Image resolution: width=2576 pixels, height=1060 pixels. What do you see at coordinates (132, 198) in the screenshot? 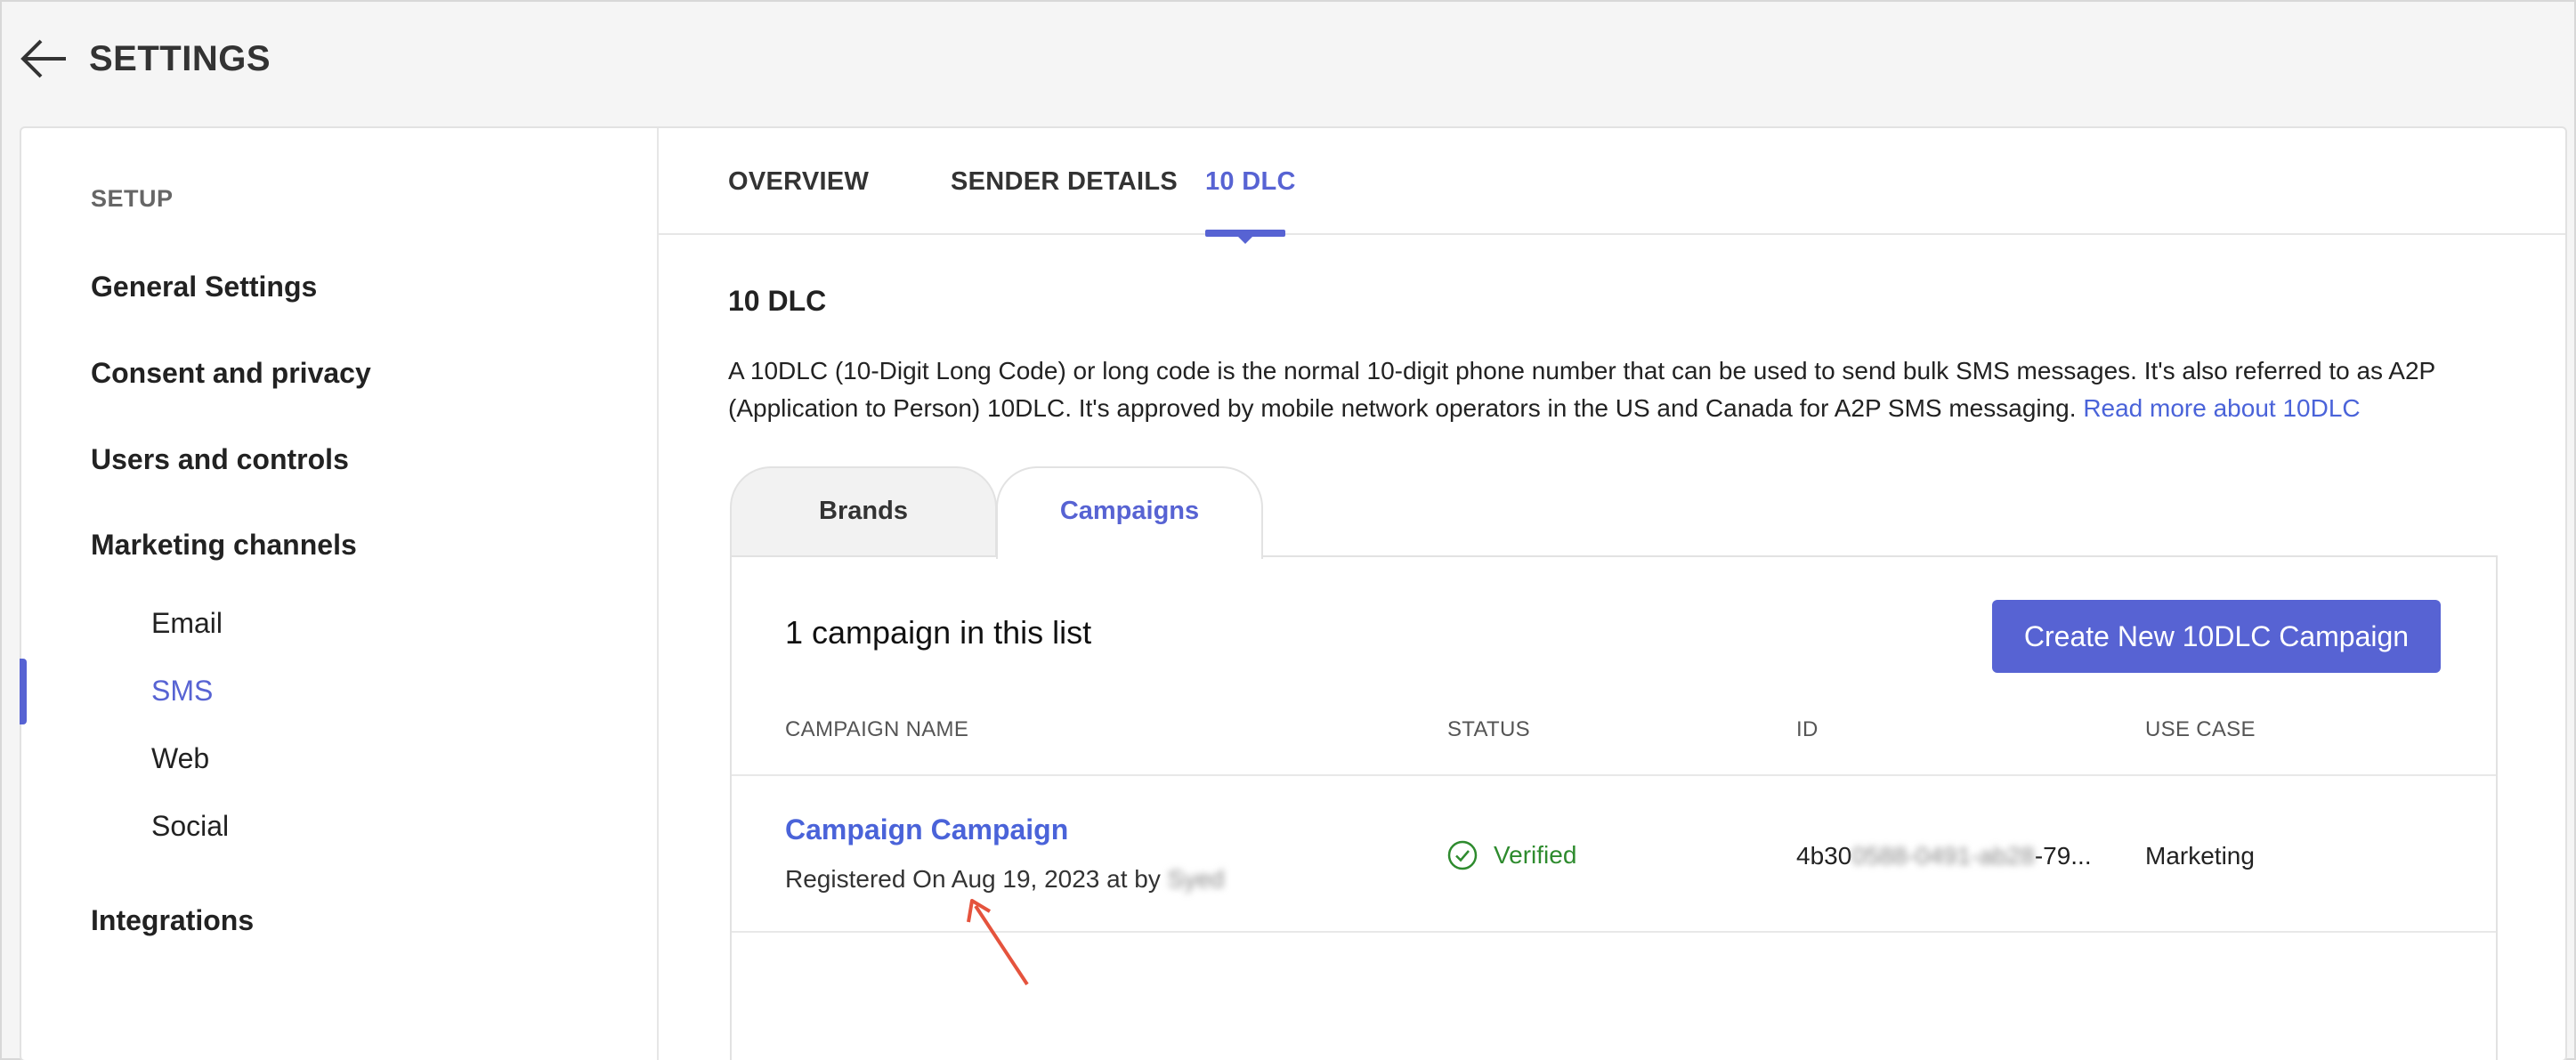
I see `sidebar-heading: SETUP` at bounding box center [132, 198].